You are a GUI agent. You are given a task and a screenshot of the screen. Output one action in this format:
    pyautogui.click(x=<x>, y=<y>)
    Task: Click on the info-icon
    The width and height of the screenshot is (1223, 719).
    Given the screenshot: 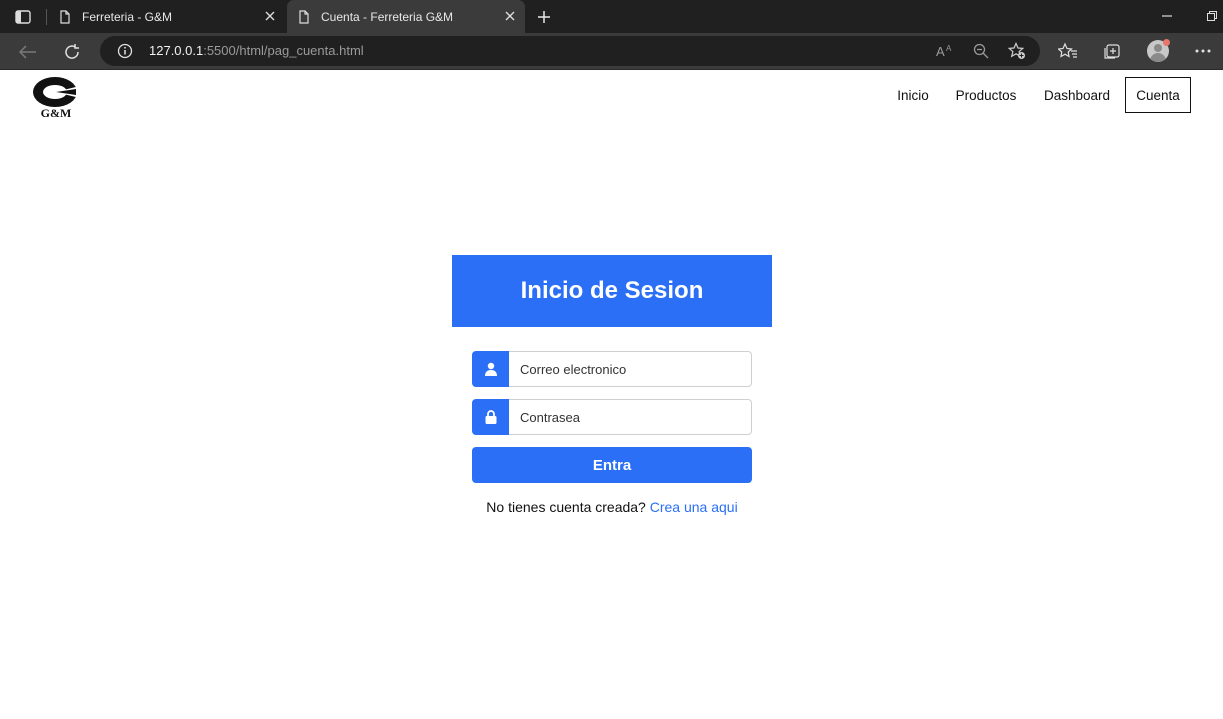 What is the action you would take?
    pyautogui.click(x=125, y=51)
    